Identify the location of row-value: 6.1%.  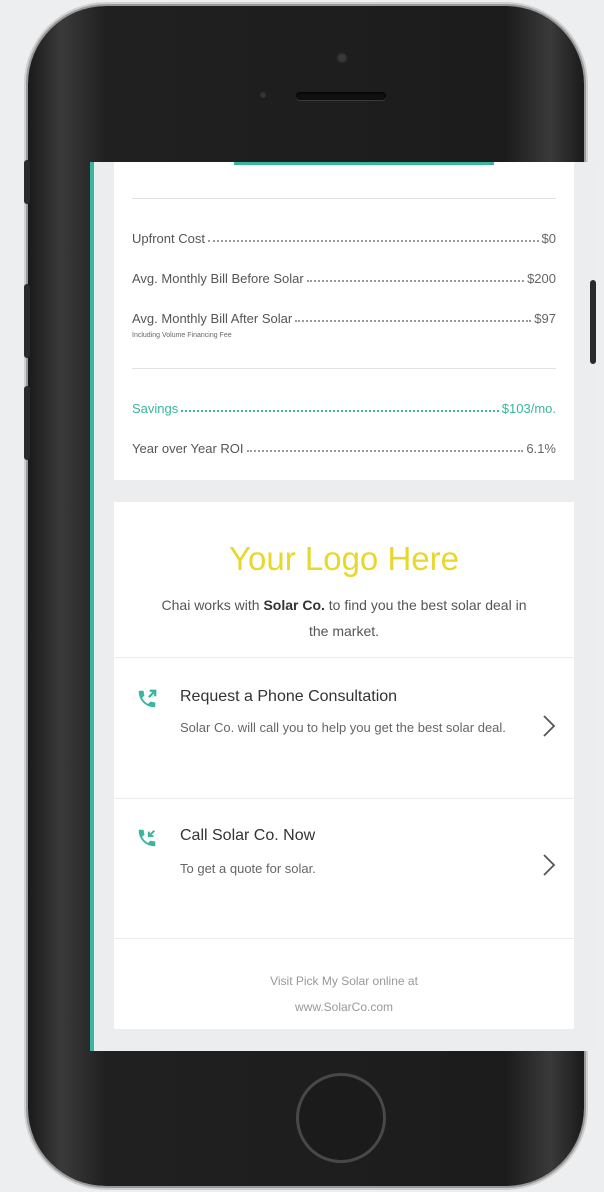
(541, 448).